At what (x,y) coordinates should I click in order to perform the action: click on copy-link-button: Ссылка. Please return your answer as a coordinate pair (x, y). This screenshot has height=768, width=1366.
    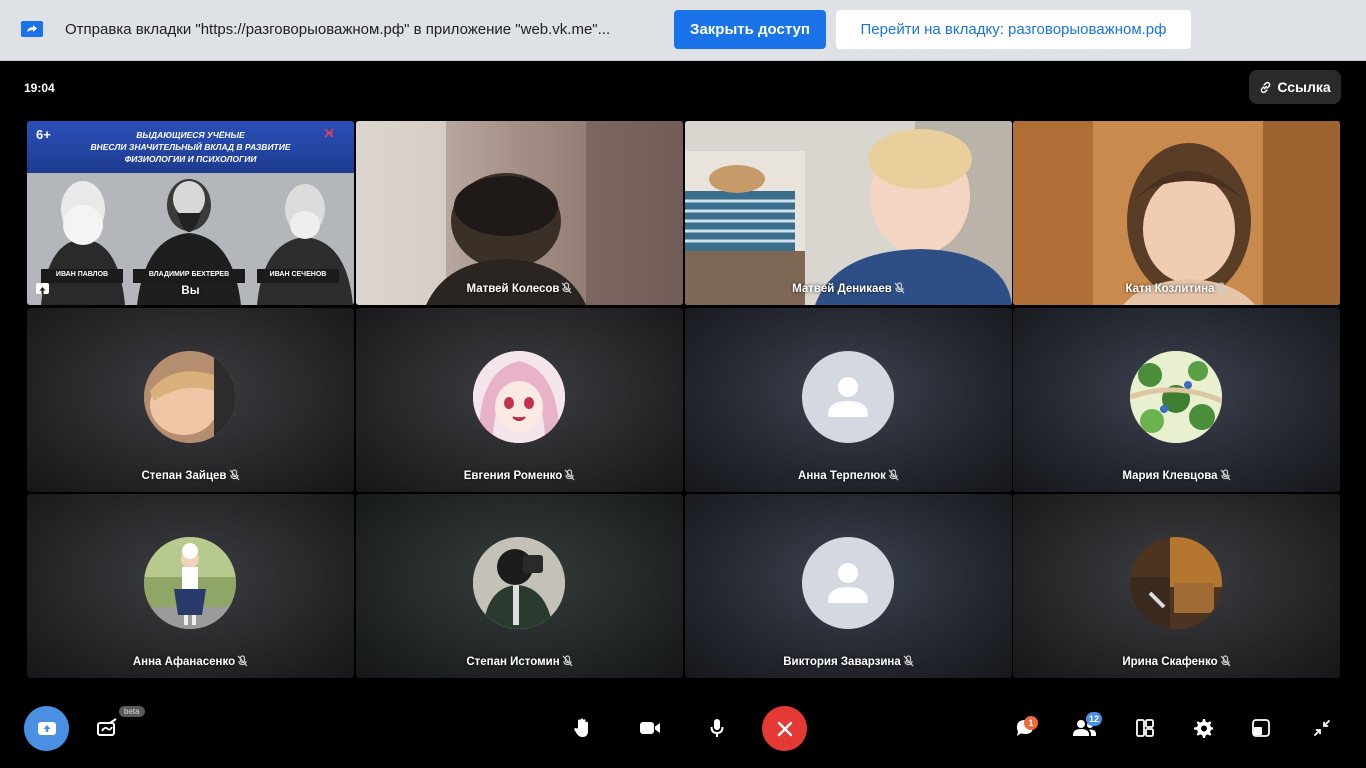
    Looking at the image, I should click on (1295, 87).